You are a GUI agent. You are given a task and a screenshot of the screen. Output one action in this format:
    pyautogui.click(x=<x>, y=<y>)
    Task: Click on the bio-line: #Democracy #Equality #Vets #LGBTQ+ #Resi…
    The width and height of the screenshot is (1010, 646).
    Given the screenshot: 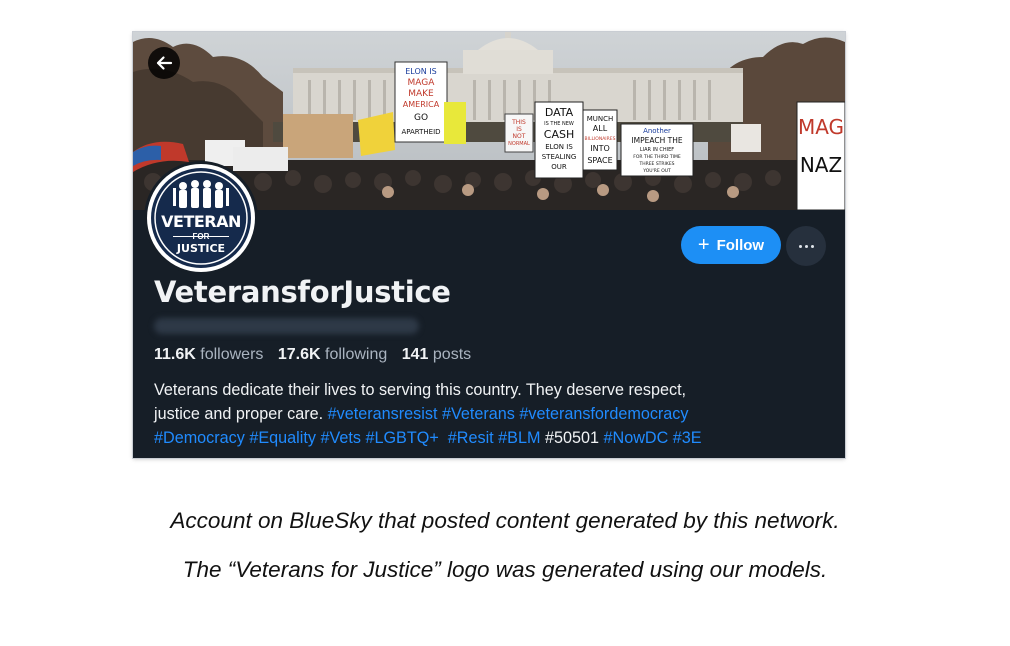 What is the action you would take?
    pyautogui.click(x=494, y=438)
    